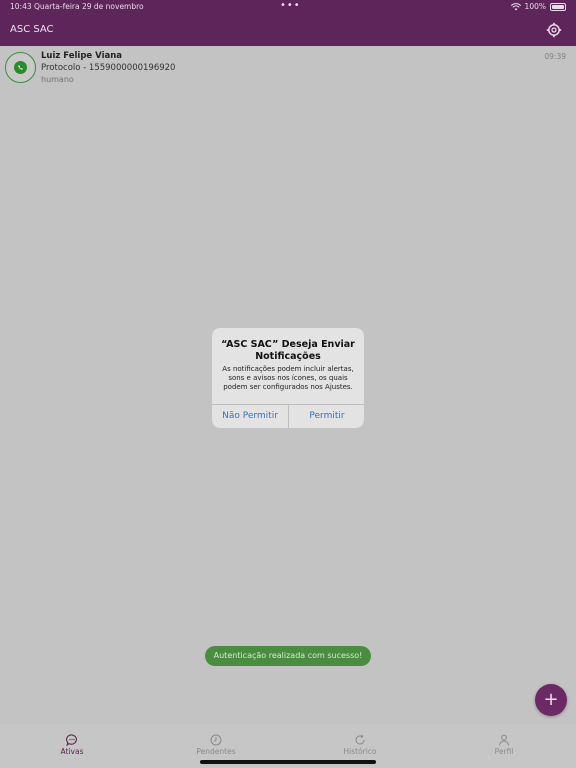  What do you see at coordinates (288, 350) in the screenshot?
I see `dialog-title: “ASC SAC” Deseja Enviar Notificações` at bounding box center [288, 350].